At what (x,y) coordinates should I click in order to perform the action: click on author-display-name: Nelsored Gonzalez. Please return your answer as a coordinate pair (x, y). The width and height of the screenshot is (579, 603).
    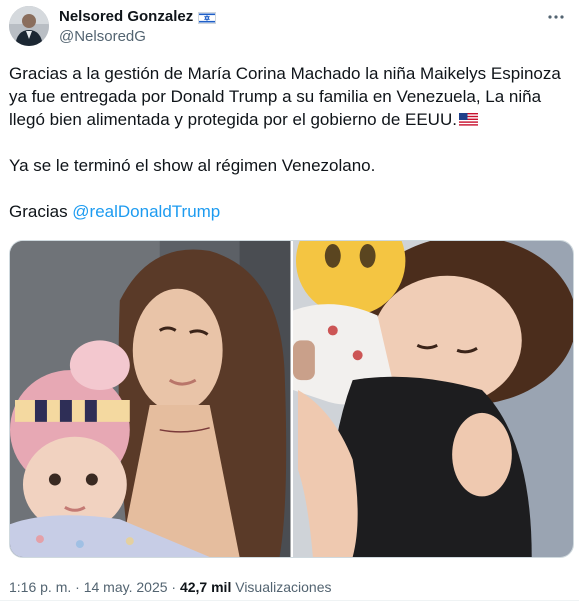
    Looking at the image, I should click on (126, 17).